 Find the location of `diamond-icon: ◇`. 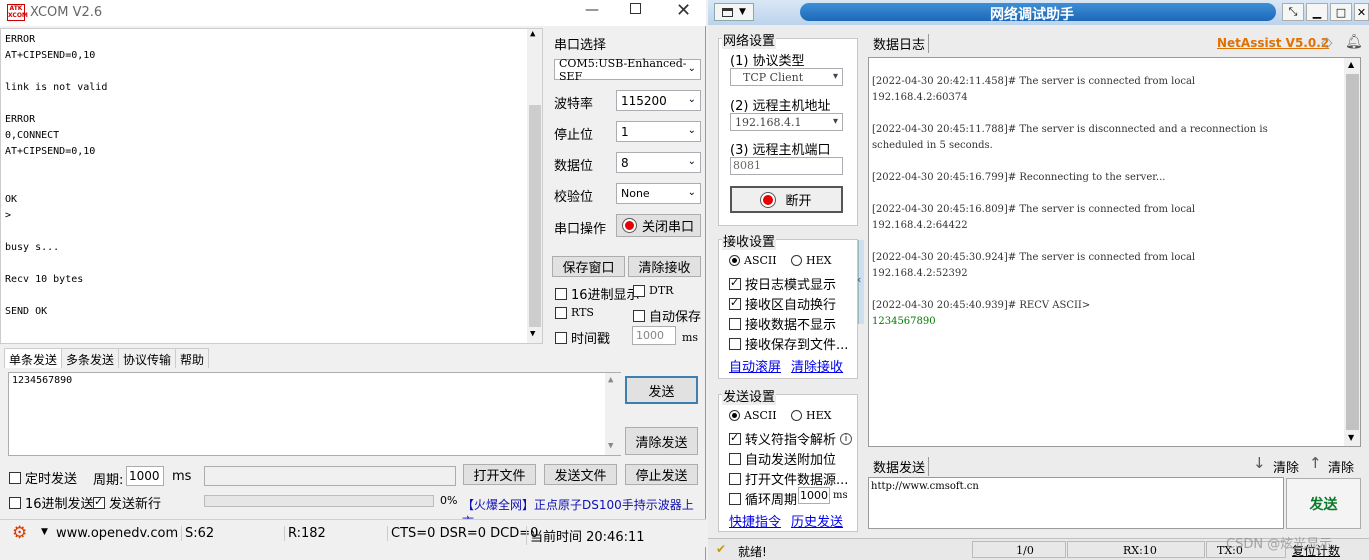

diamond-icon: ◇ is located at coordinates (1327, 42).